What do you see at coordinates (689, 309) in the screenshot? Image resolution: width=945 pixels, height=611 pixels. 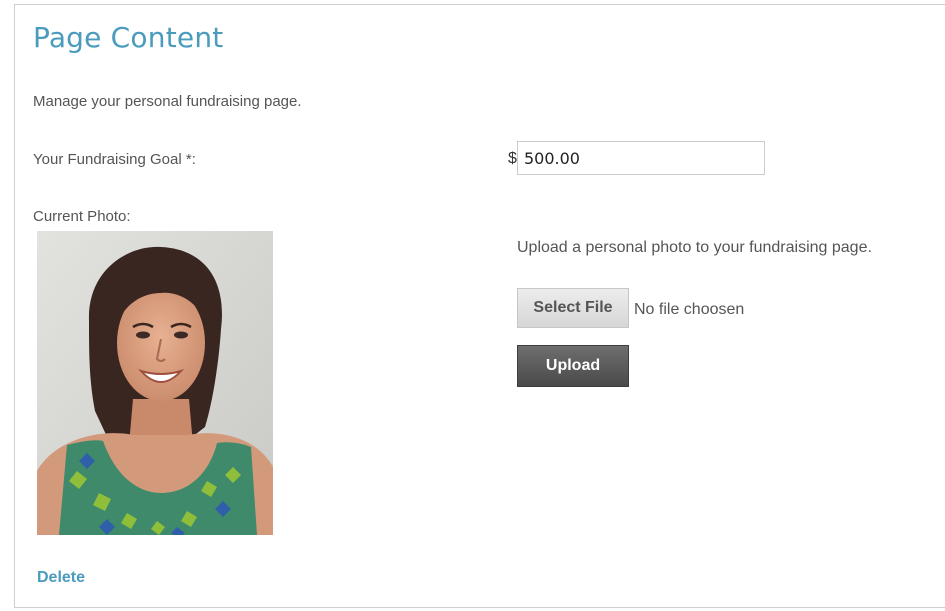 I see `no-file-status: No file choosen` at bounding box center [689, 309].